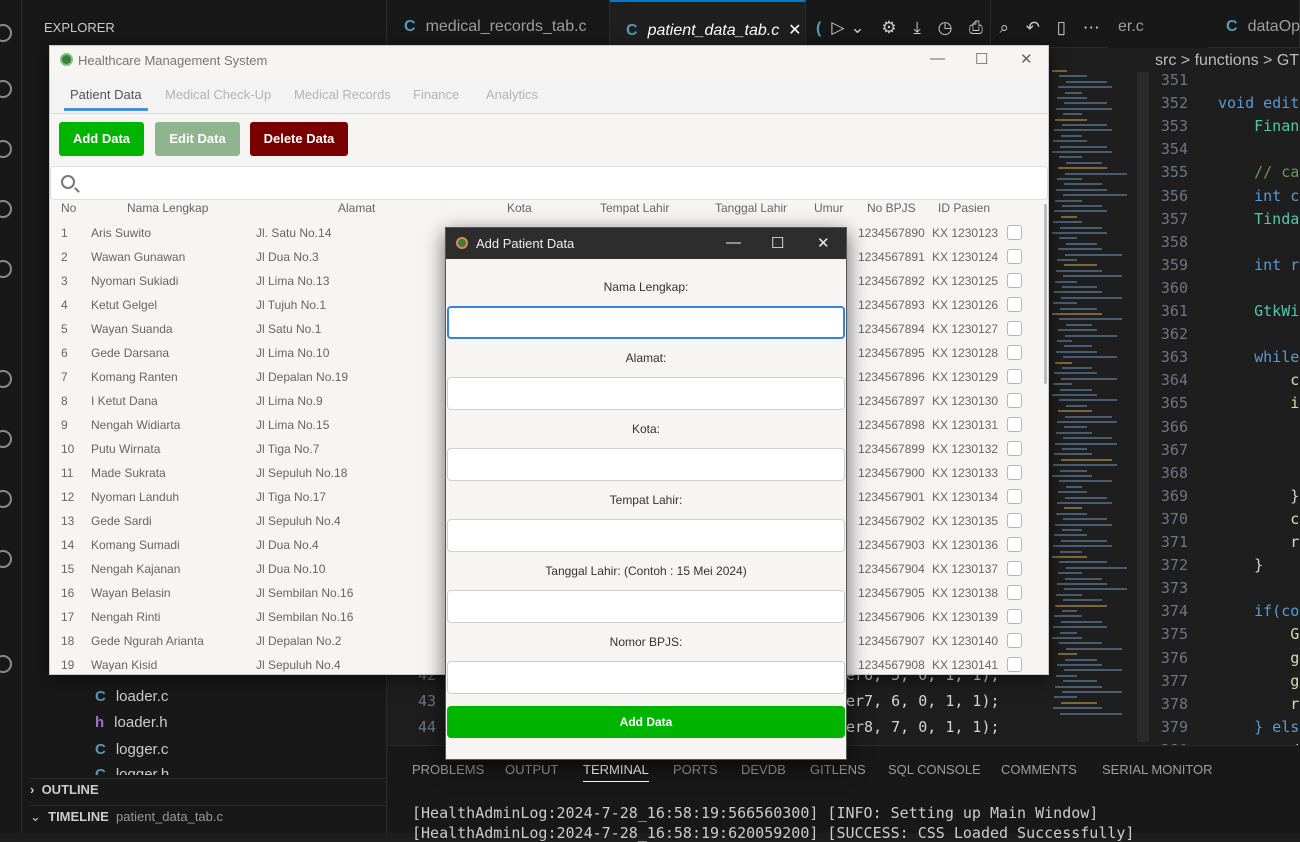 The height and width of the screenshot is (842, 1300). I want to click on file-item: Clogger.c, so click(131, 749).